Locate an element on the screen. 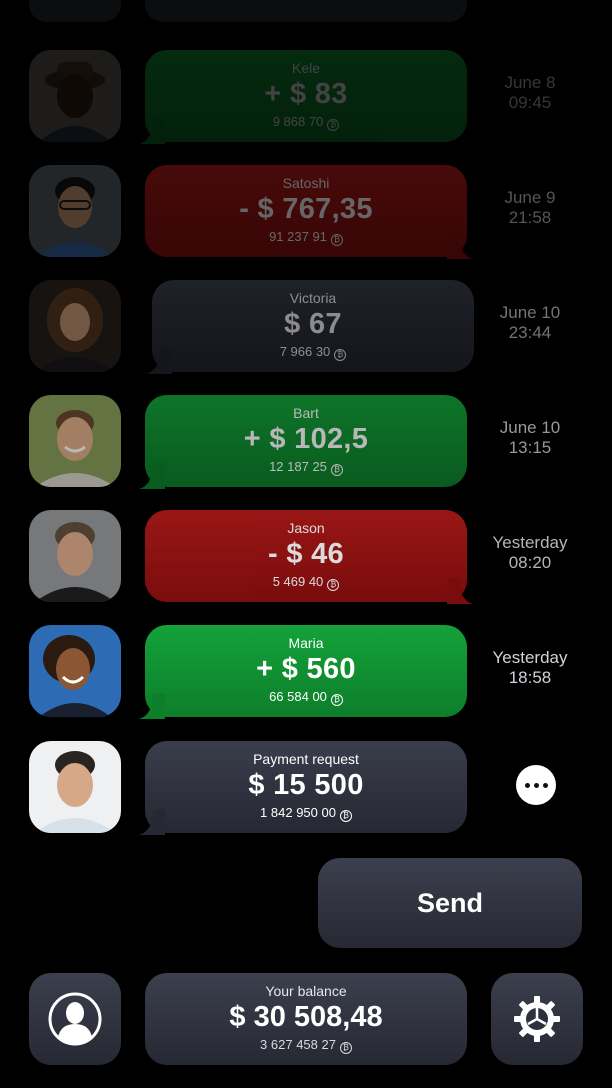 Image resolution: width=612 pixels, height=1088 pixels. request-amount: $ 15 500 is located at coordinates (306, 785).